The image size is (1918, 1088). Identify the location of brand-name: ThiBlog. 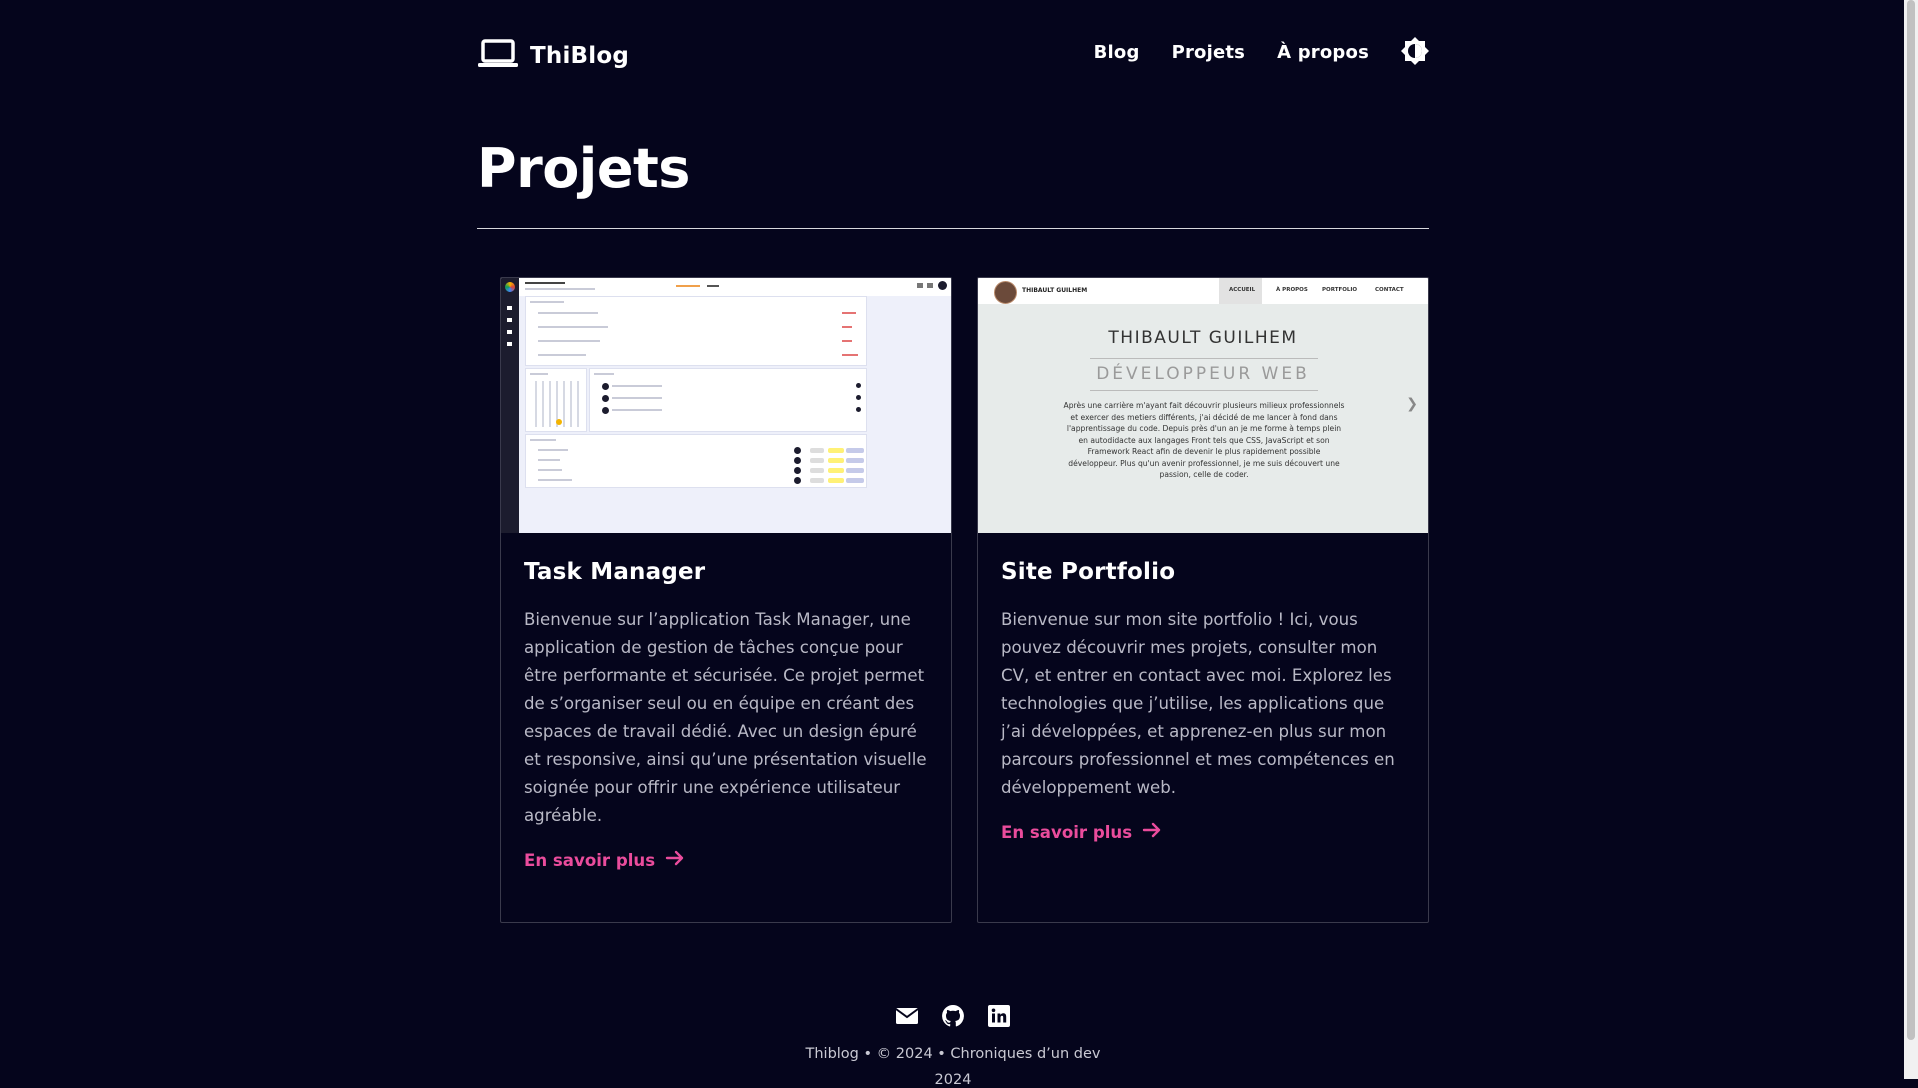
(580, 56).